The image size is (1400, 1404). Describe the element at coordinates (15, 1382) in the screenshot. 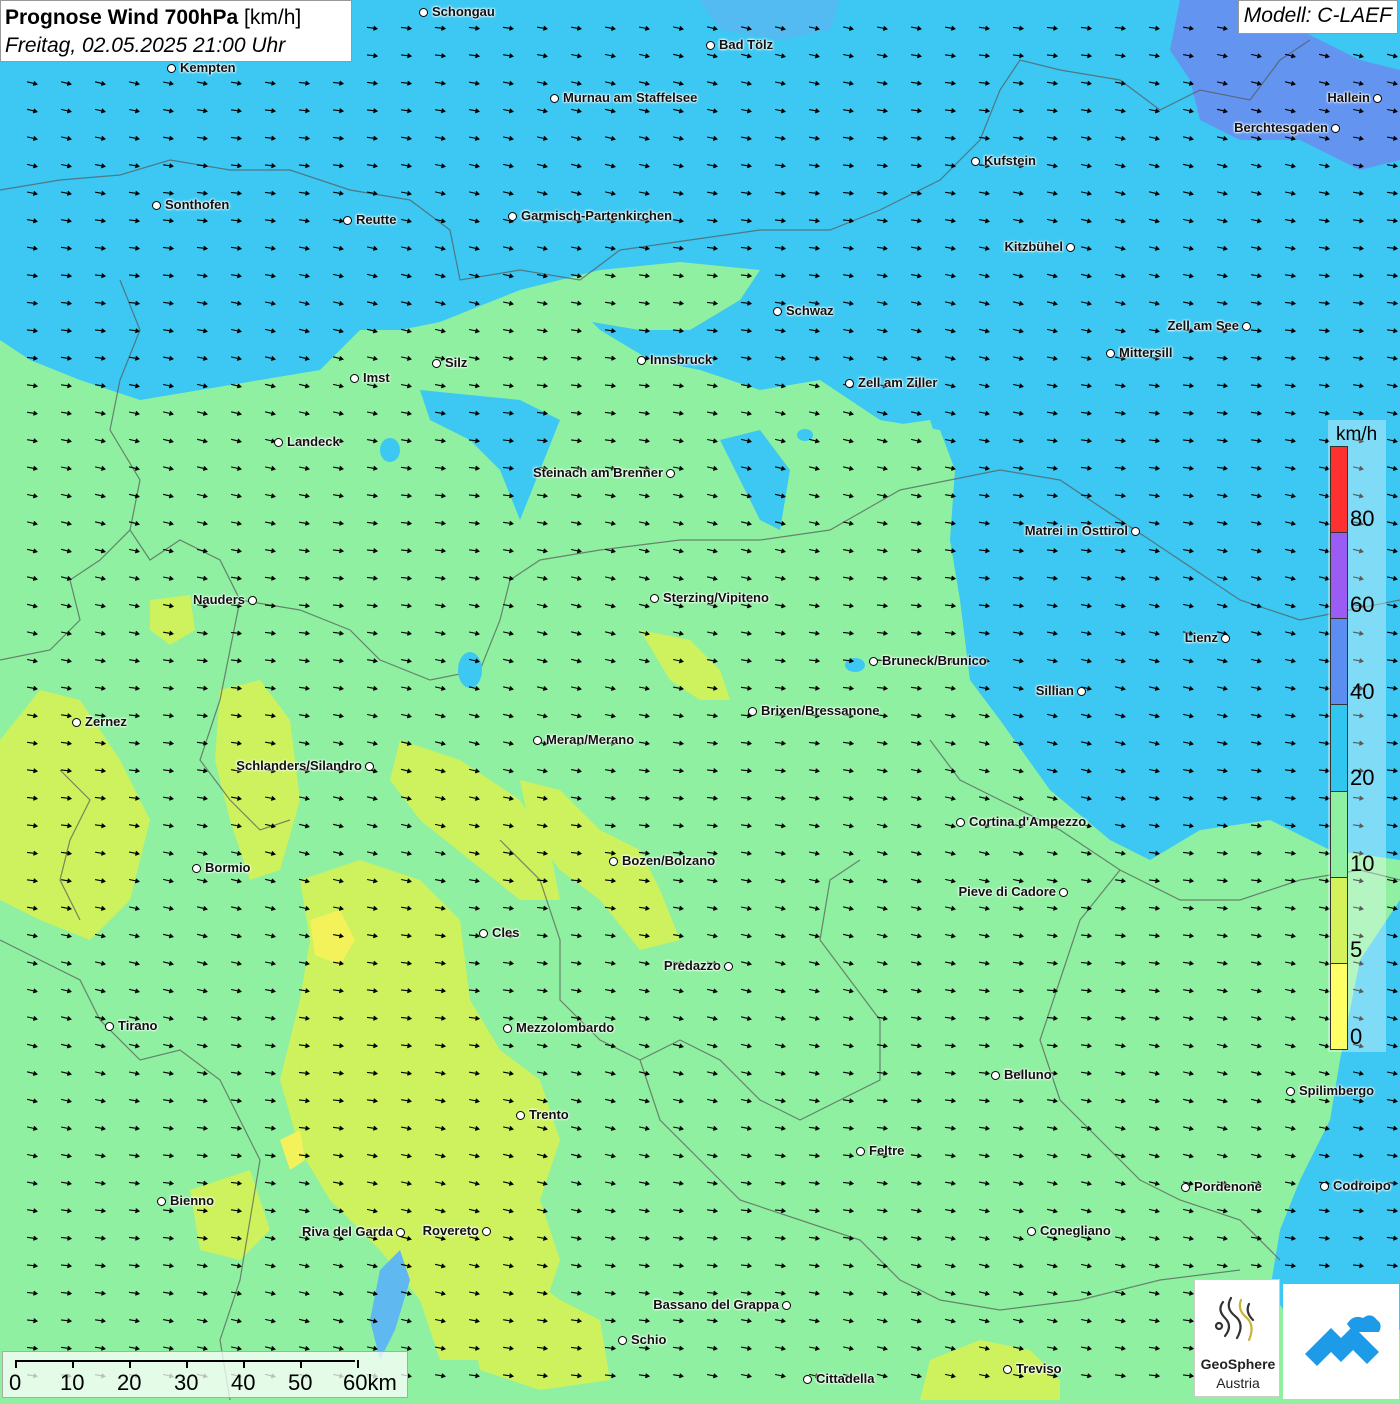

I see `scale-label: 0` at that location.